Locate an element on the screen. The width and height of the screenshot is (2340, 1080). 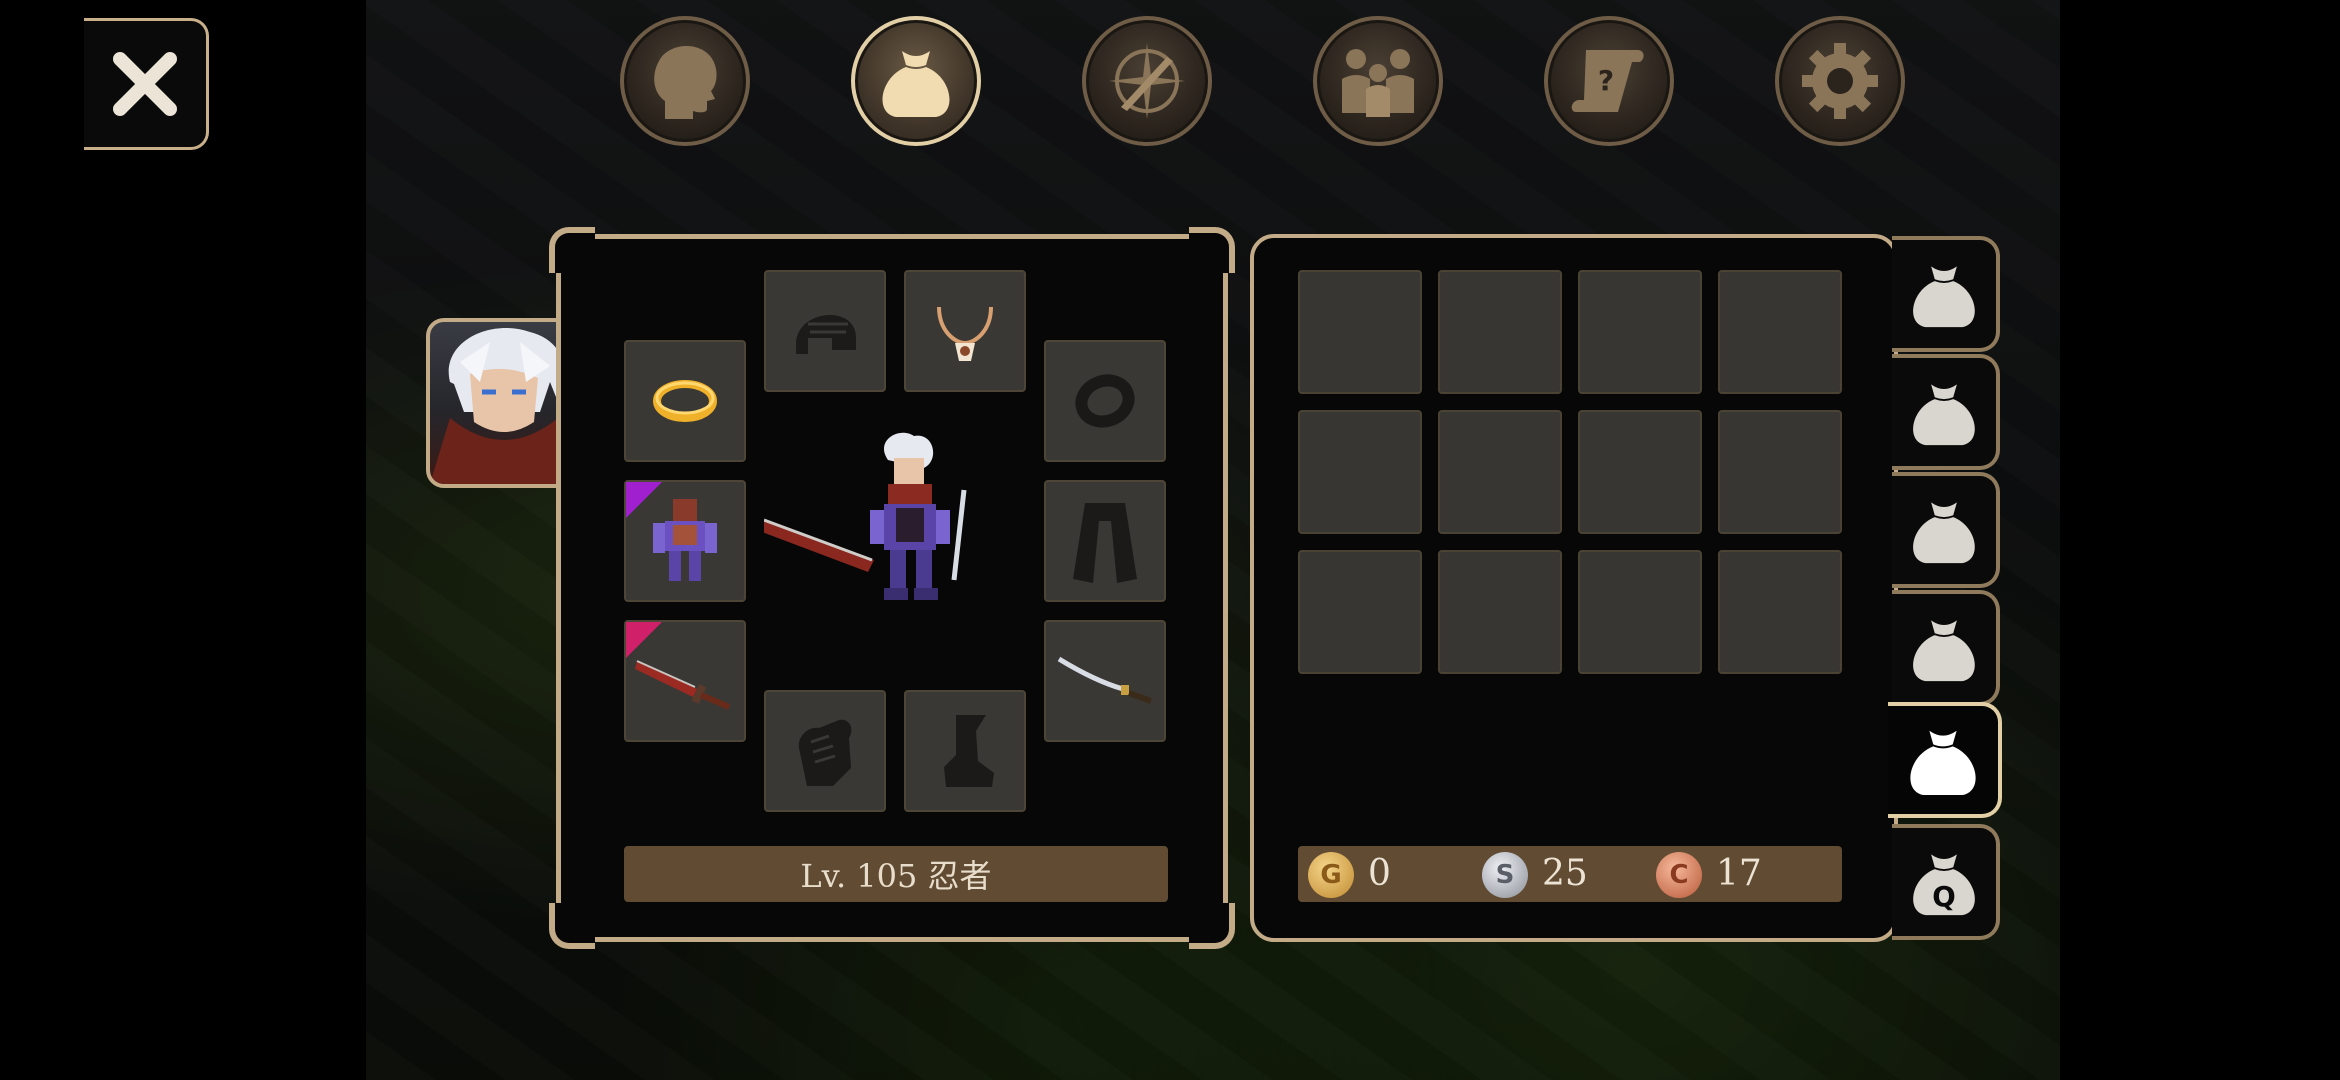
copper-symbol: C is located at coordinates (1679, 875).